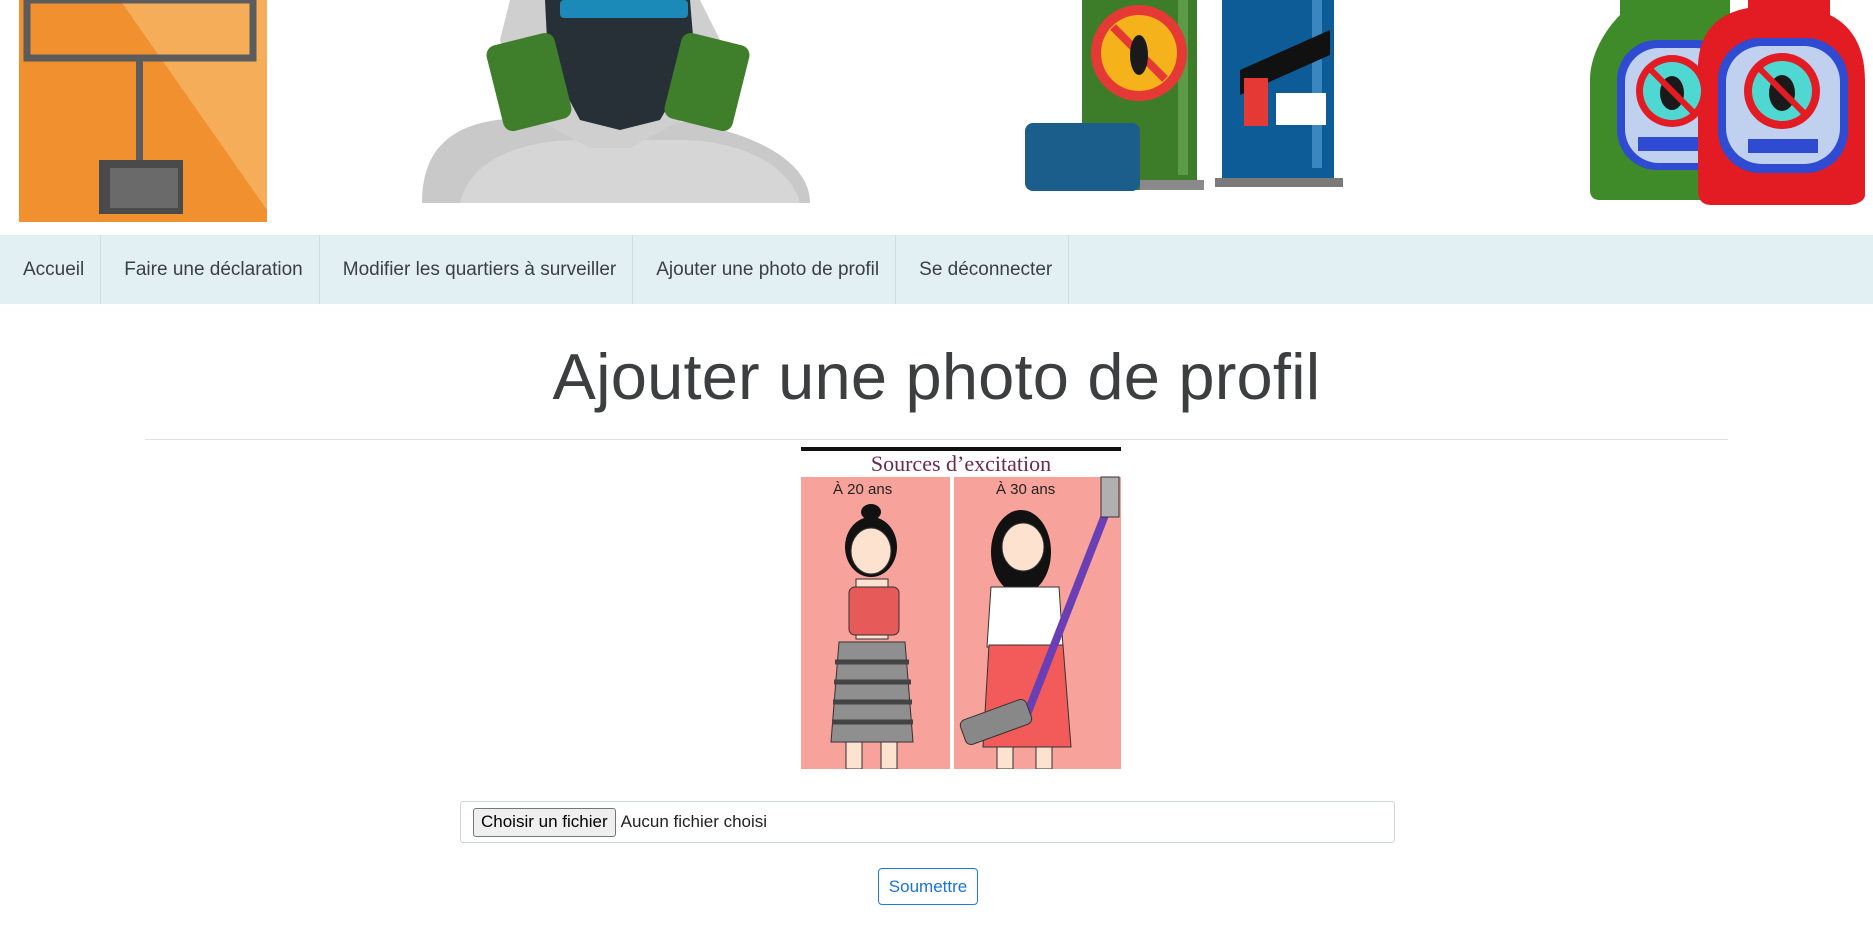 The image size is (1873, 937). I want to click on nav-item-accueil: Accueil, so click(51, 269).